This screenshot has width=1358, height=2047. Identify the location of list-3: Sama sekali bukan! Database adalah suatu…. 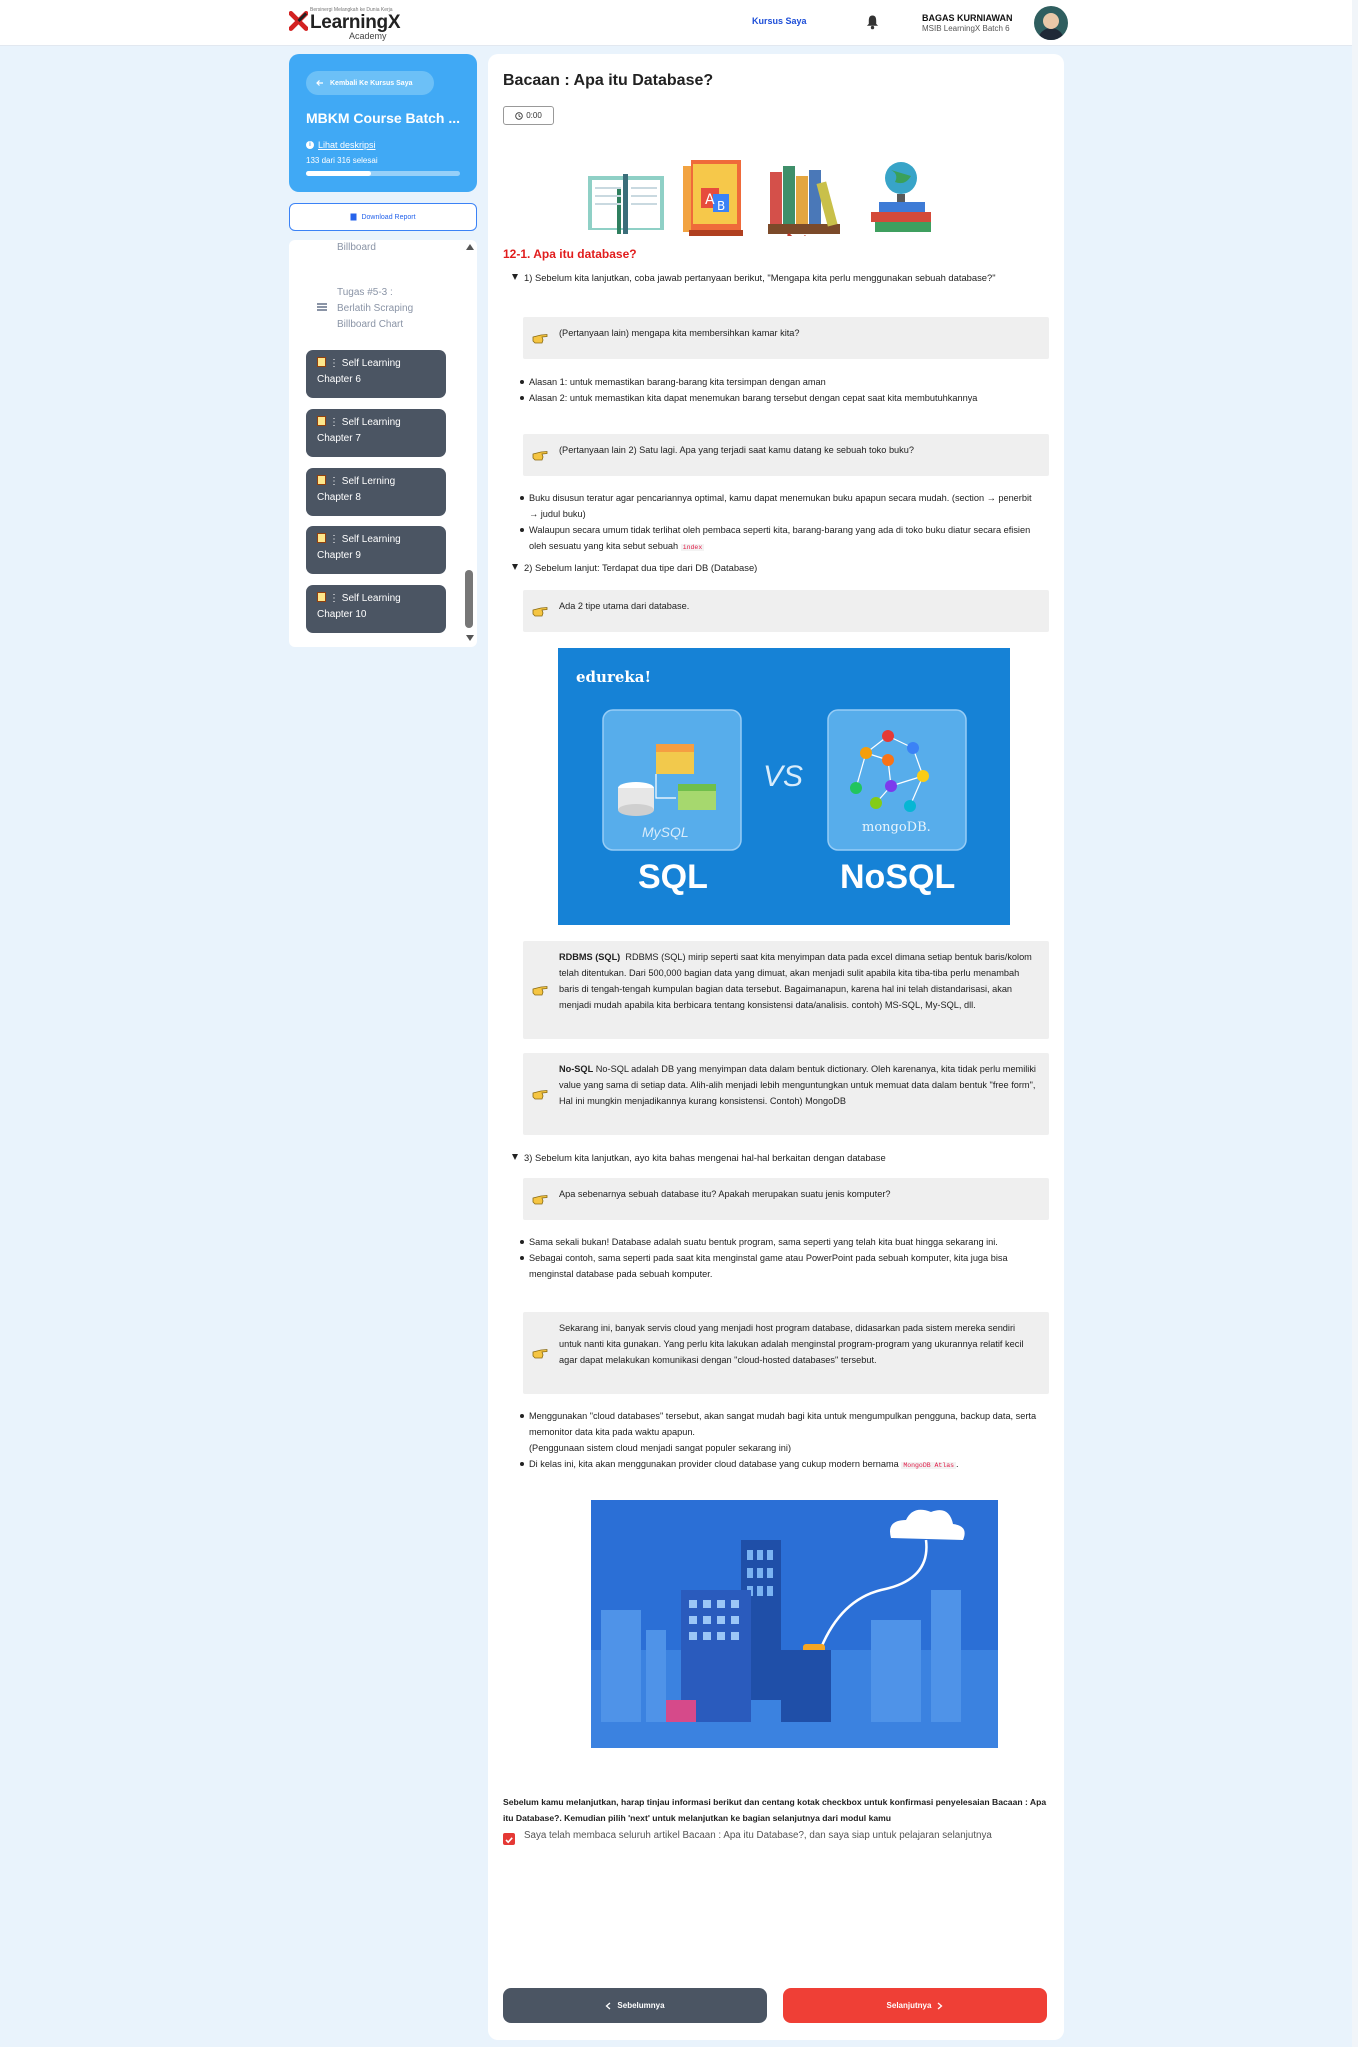
(773, 1258).